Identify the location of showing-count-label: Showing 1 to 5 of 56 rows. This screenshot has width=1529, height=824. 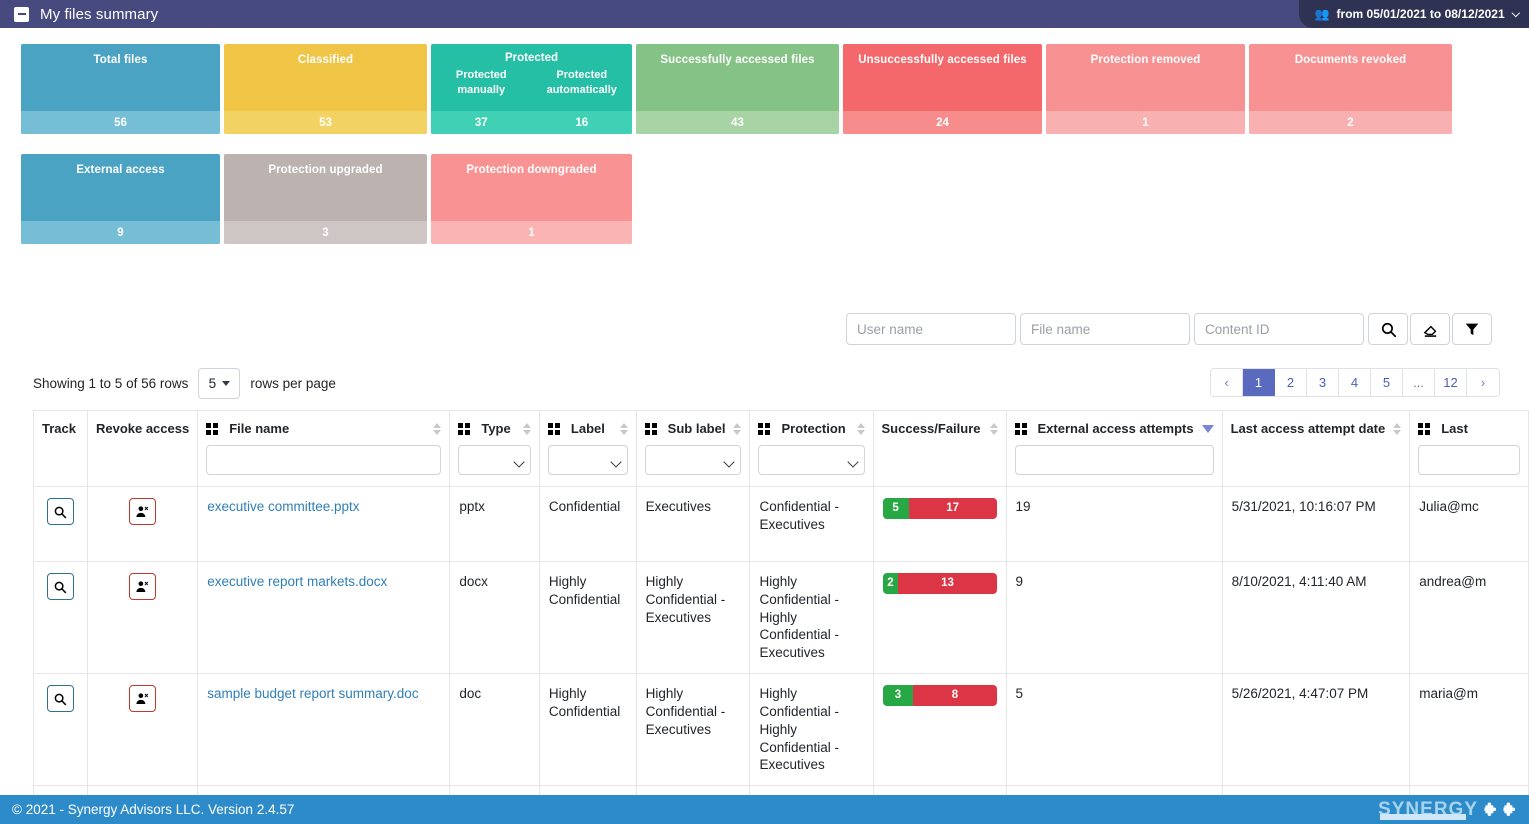
(111, 383).